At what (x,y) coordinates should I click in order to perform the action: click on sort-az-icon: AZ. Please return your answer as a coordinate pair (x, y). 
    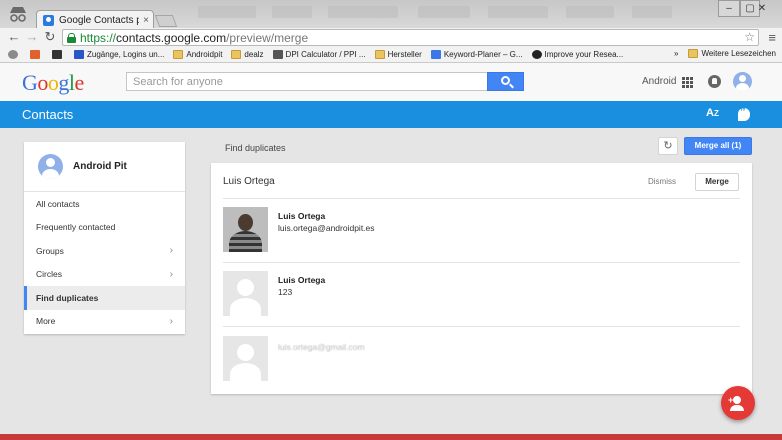
    Looking at the image, I should click on (712, 113).